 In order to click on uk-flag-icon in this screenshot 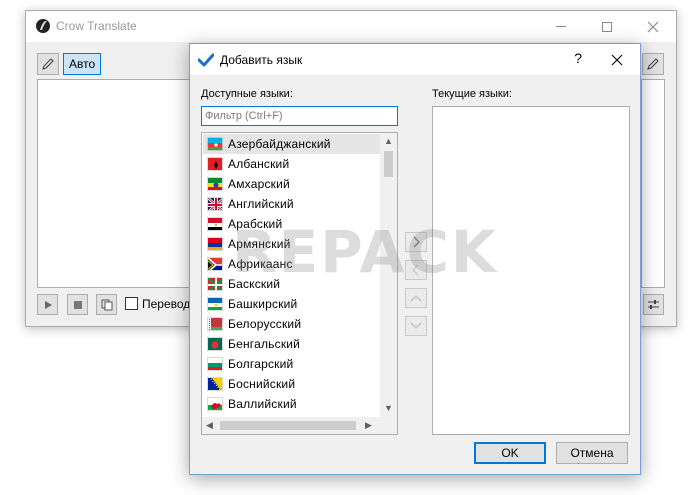, I will do `click(215, 204)`.